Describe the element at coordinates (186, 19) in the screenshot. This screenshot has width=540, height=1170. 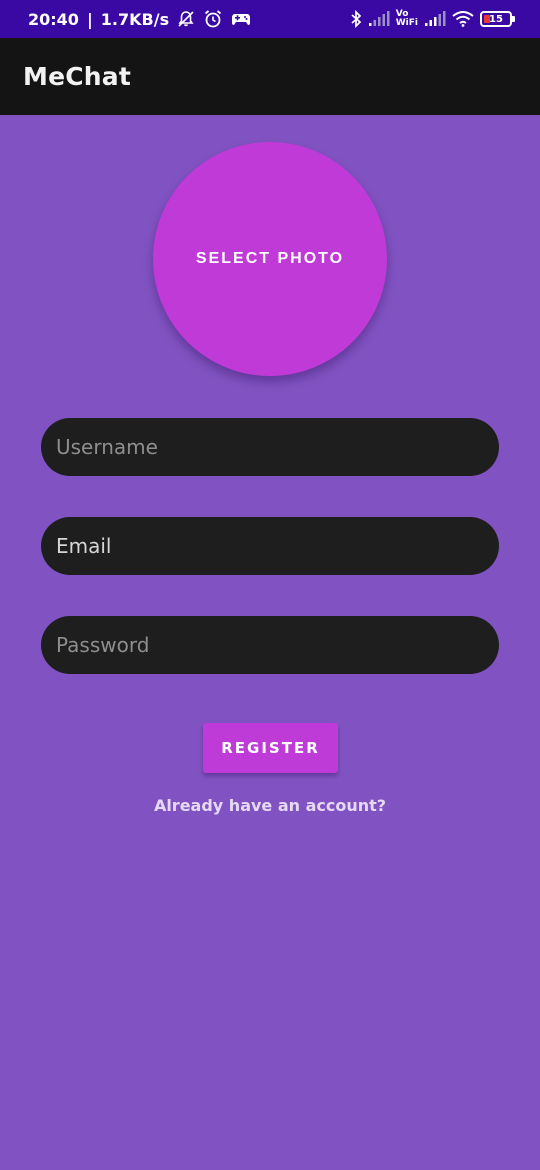
I see `mute-bell-icon` at that location.